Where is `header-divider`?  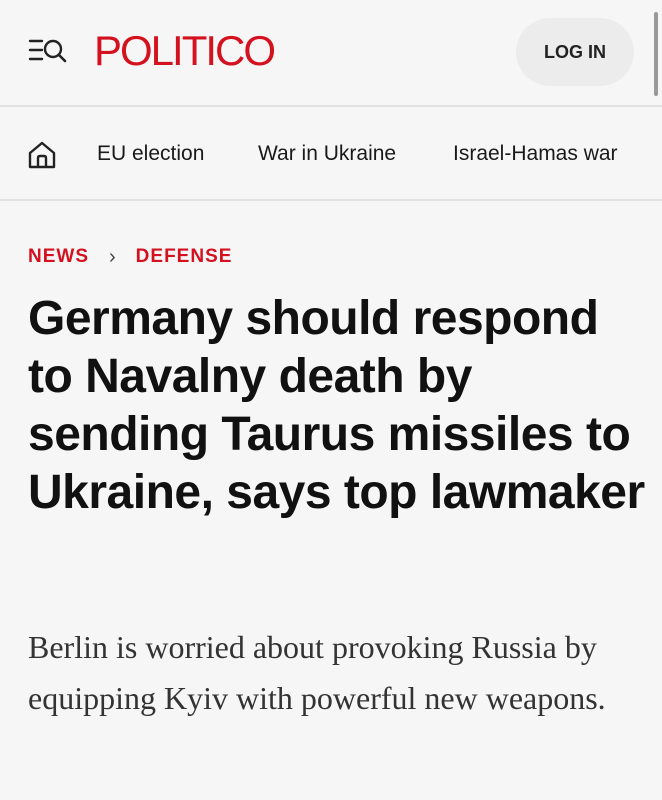 header-divider is located at coordinates (331, 106).